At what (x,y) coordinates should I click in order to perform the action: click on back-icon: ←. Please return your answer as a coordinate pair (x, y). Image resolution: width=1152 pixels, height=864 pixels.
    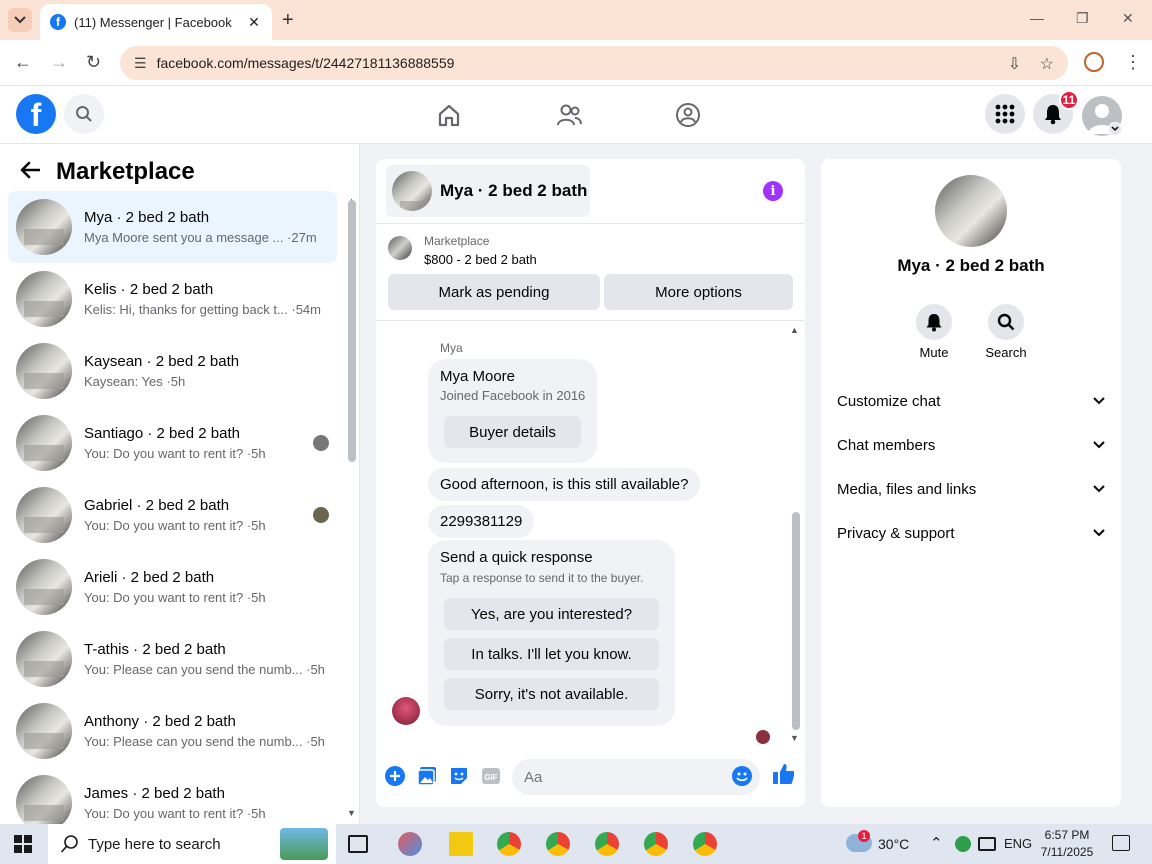
    Looking at the image, I should click on (23, 62).